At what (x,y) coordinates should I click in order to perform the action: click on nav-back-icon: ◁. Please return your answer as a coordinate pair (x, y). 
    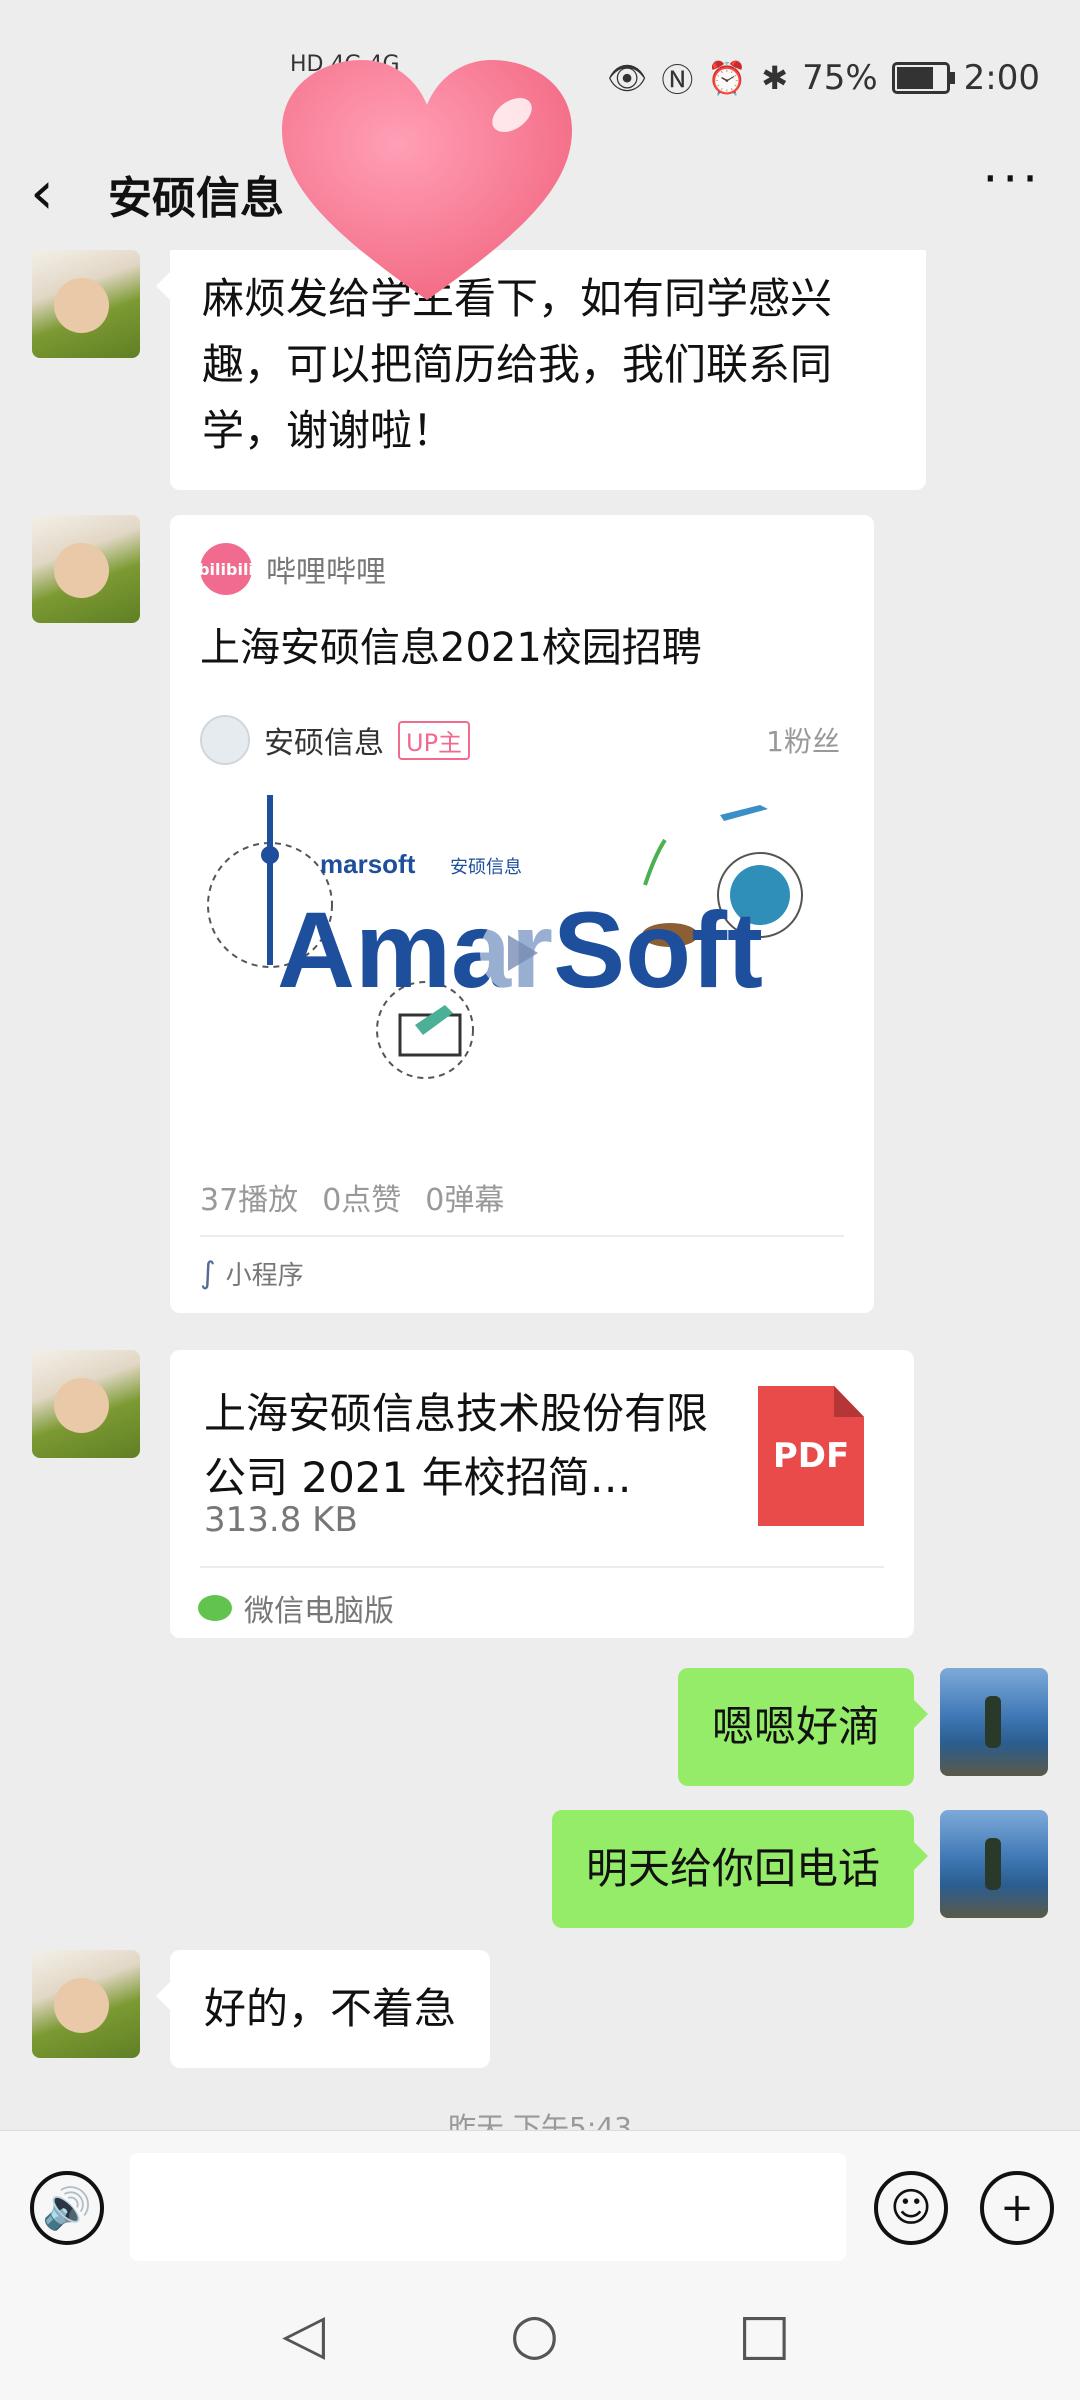
    Looking at the image, I should click on (303, 2334).